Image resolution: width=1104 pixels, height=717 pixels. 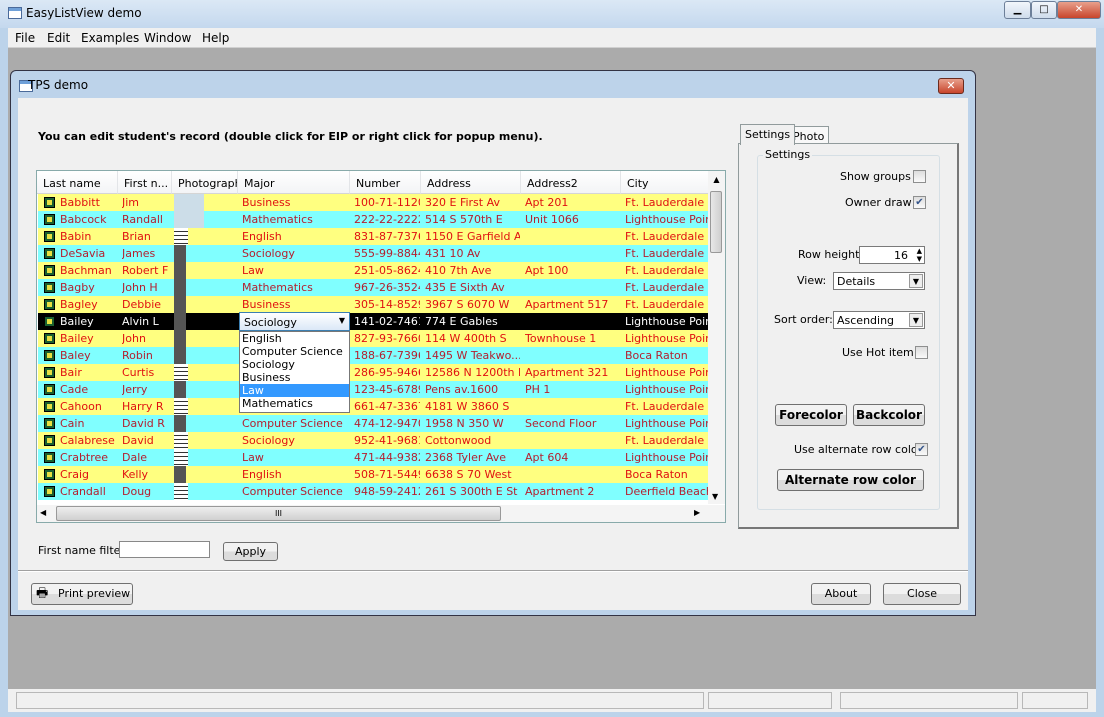 What do you see at coordinates (831, 254) in the screenshot?
I see `row-height-label: Row height:` at bounding box center [831, 254].